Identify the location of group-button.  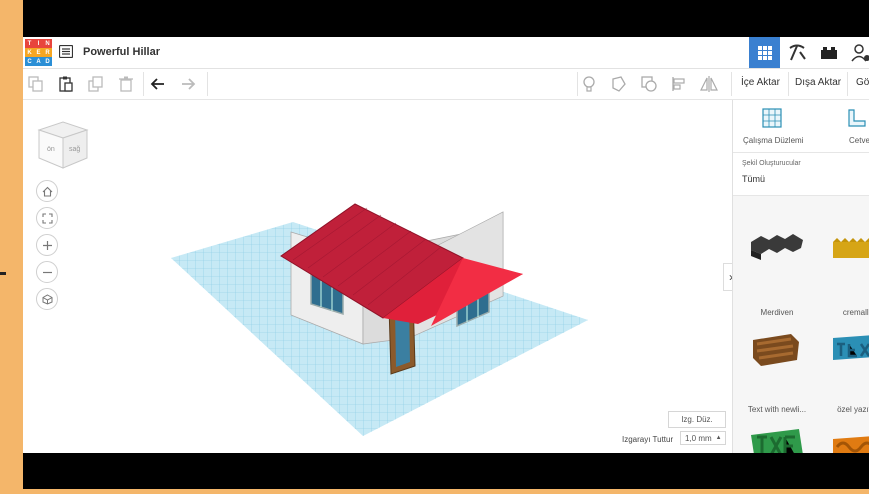
(649, 84).